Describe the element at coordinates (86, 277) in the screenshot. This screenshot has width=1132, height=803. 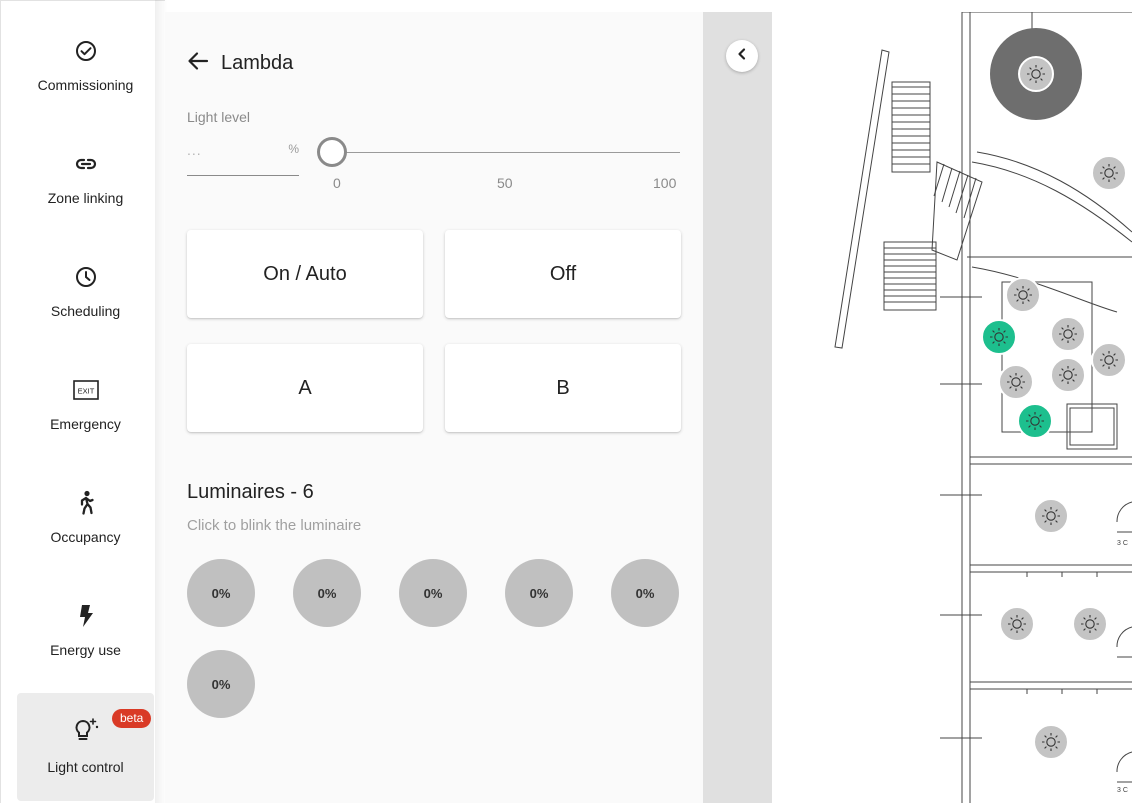
I see `clock-icon` at that location.